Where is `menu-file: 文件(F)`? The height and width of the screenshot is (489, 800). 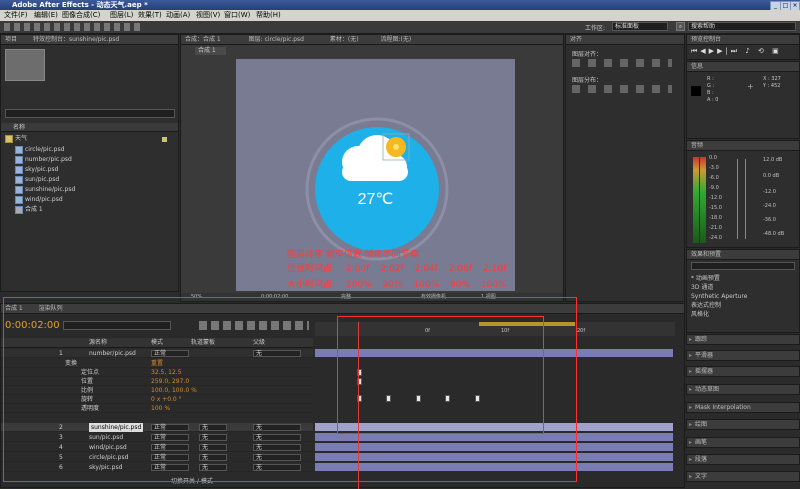
menu-file: 文件(F) is located at coordinates (16, 15).